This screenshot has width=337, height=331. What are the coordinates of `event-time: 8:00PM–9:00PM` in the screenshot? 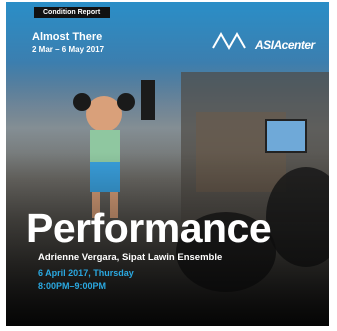 It's located at (72, 286).